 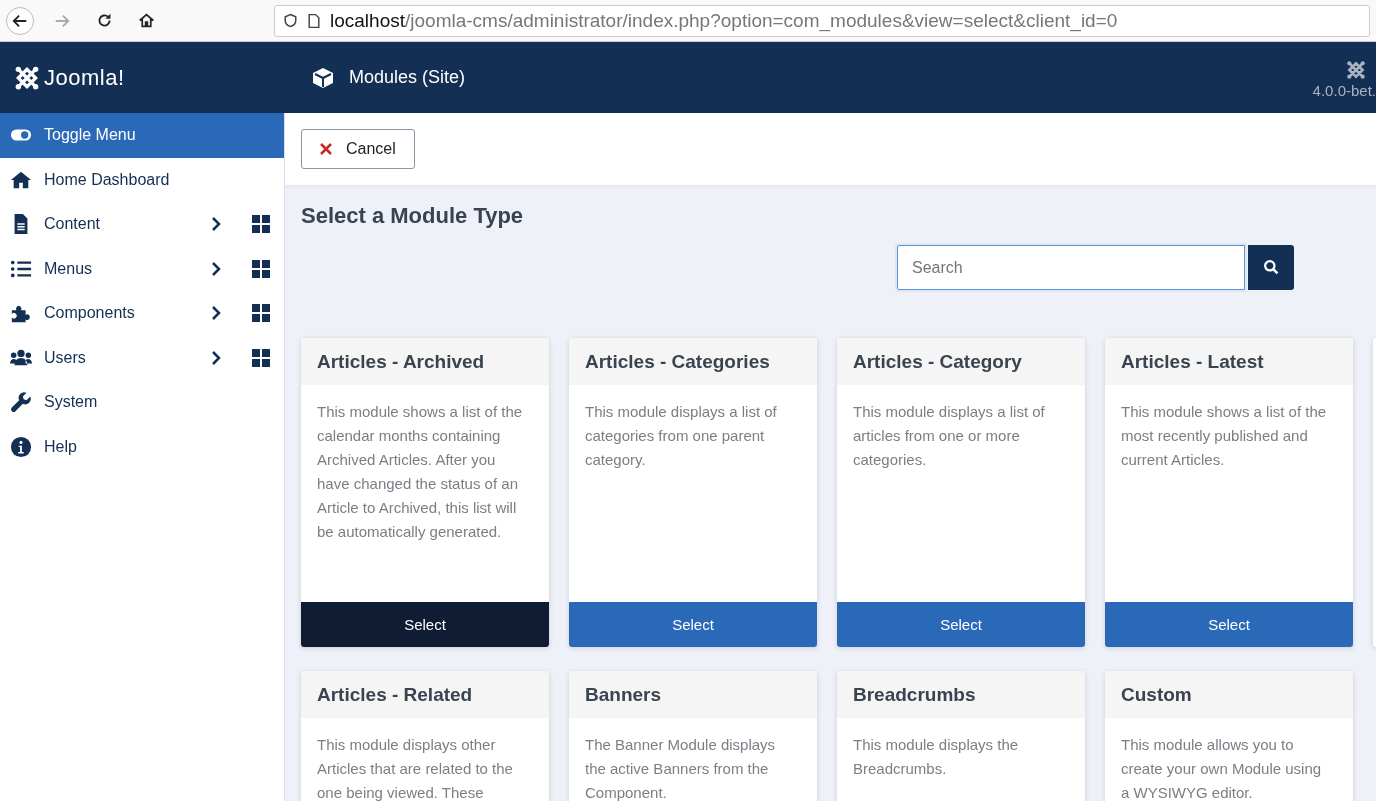 What do you see at coordinates (84, 77) in the screenshot?
I see `logo-text: Joomla!` at bounding box center [84, 77].